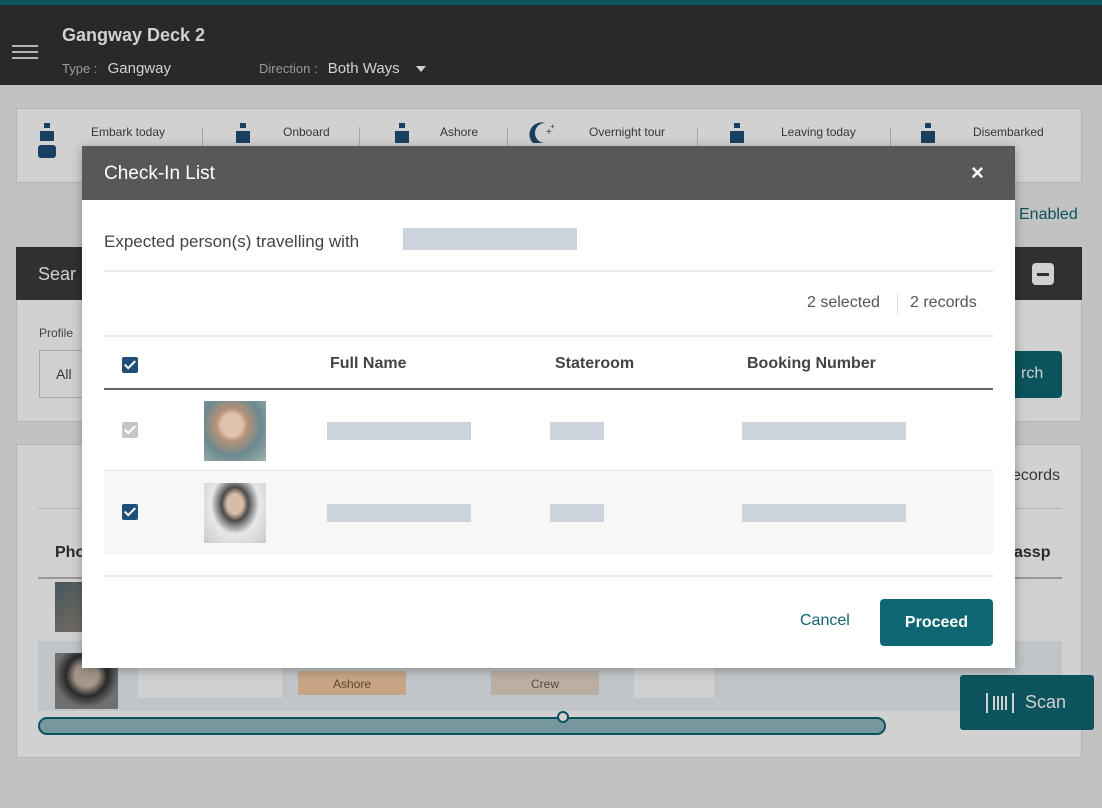 The image size is (1102, 808). What do you see at coordinates (843, 302) in the screenshot?
I see `selected-count: 2 selected` at bounding box center [843, 302].